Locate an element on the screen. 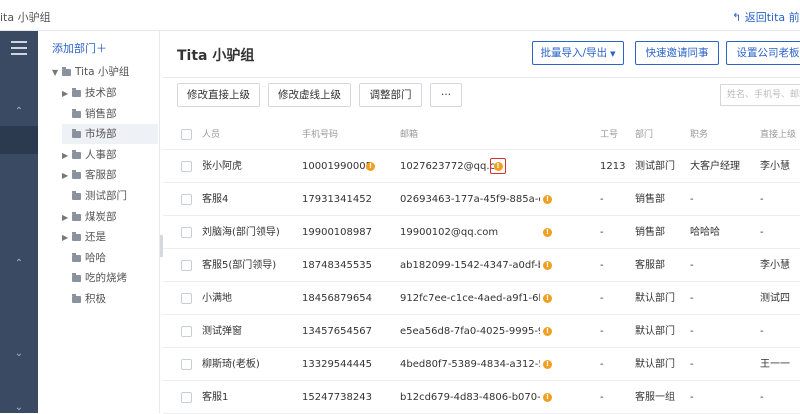 The width and height of the screenshot is (800, 414). edit-direct-manager-button: 修改直接上级 is located at coordinates (218, 95).